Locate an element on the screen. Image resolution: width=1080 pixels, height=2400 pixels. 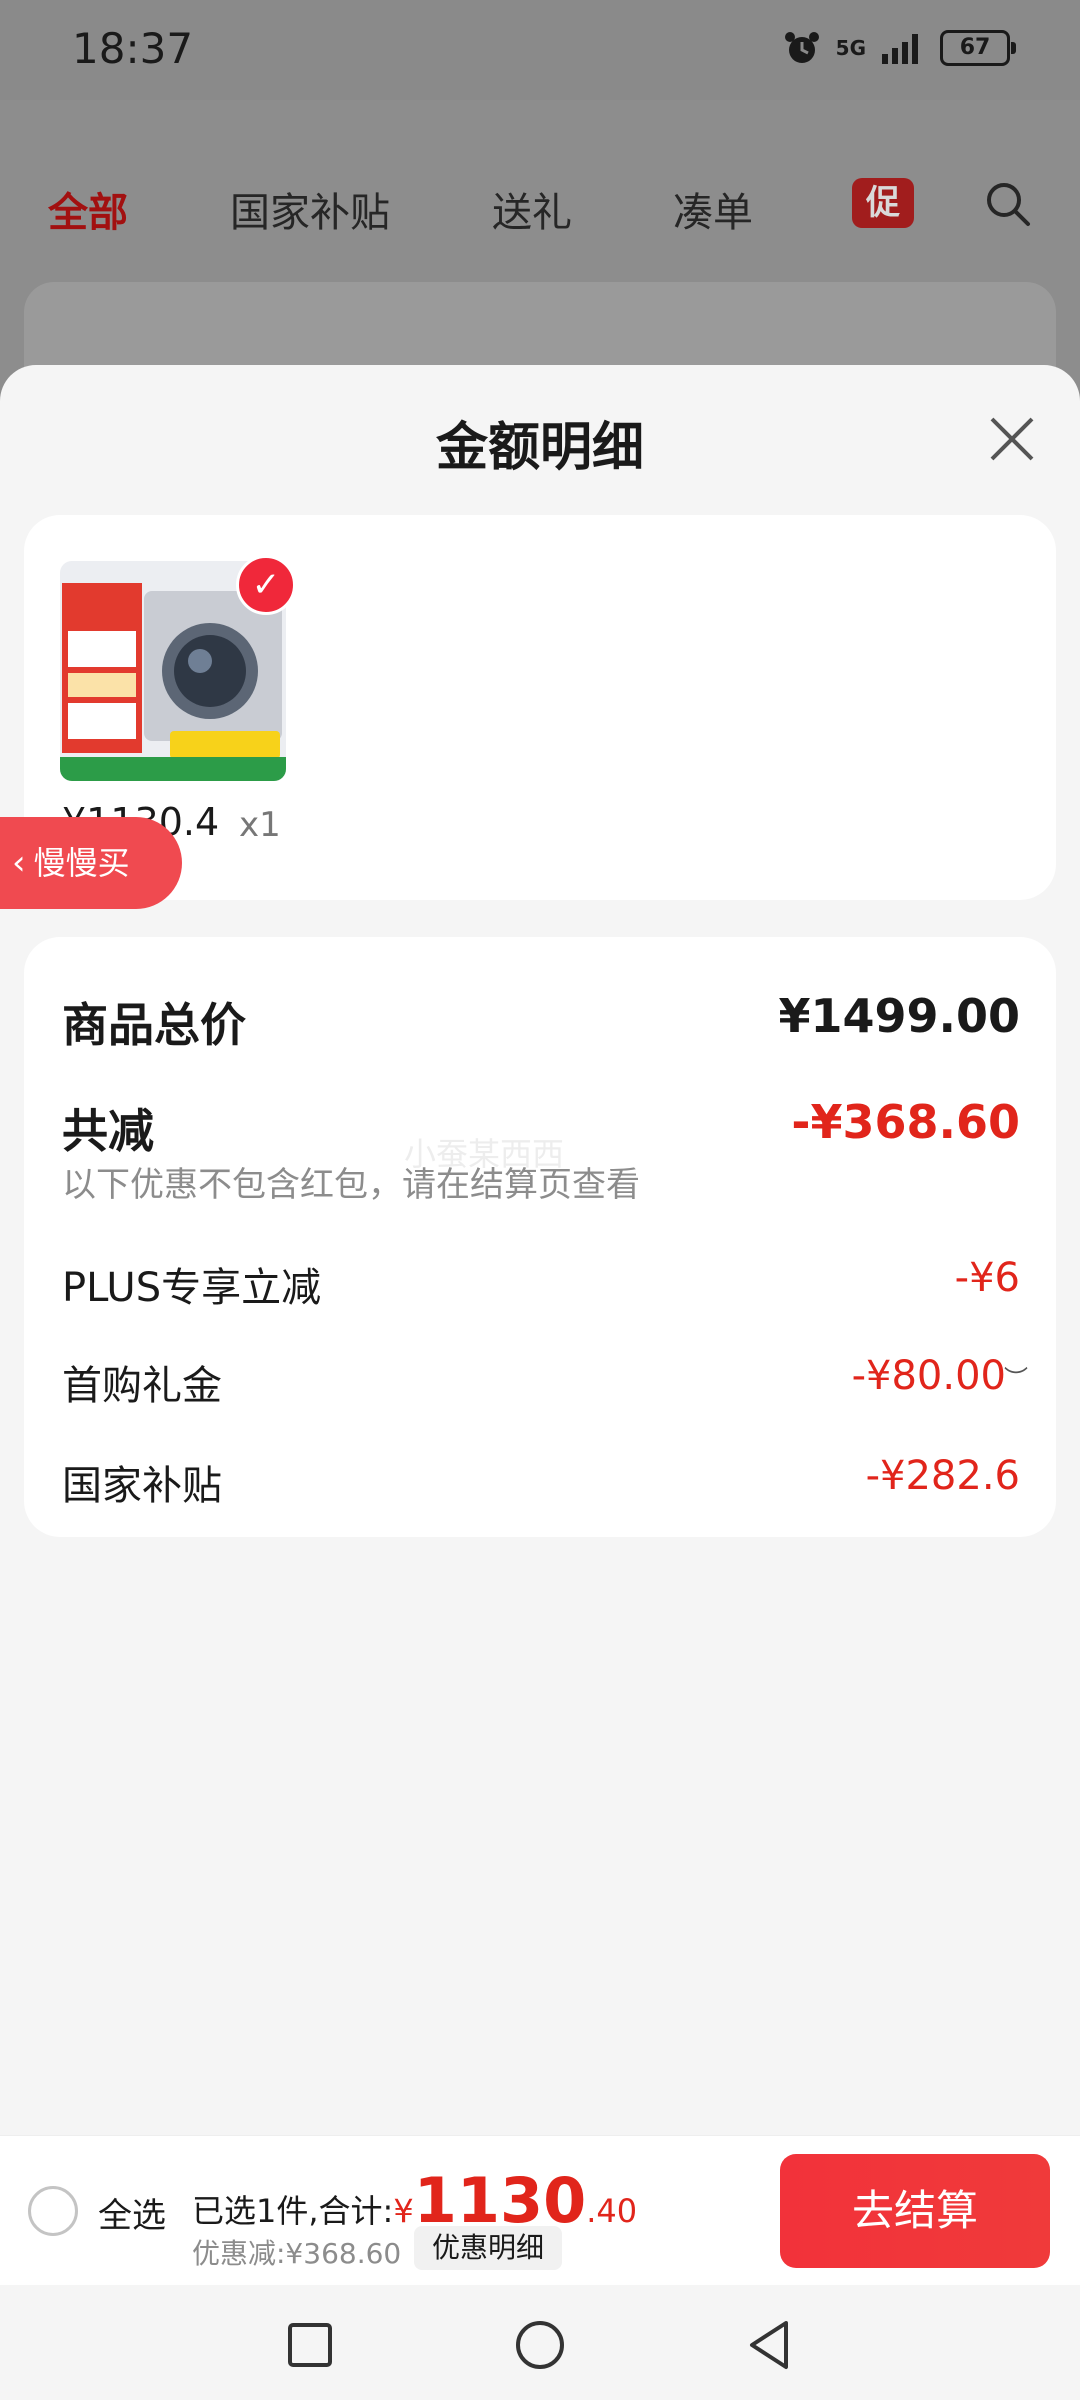
promo-tag: 促 is located at coordinates (883, 203).